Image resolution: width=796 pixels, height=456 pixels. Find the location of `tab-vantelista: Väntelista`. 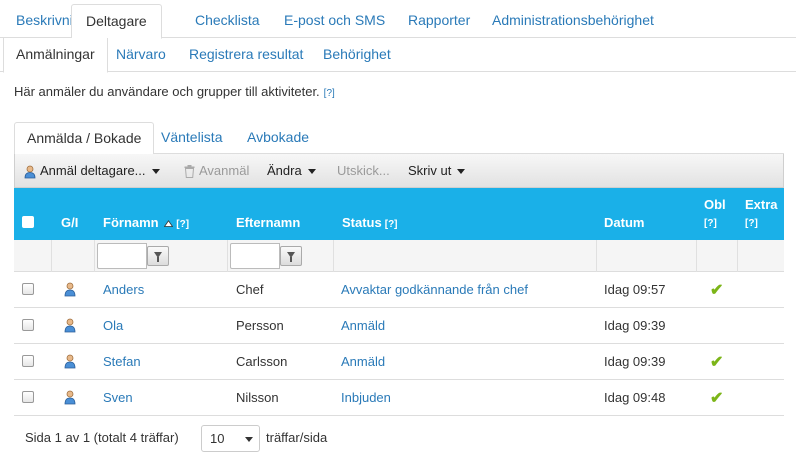

tab-vantelista: Väntelista is located at coordinates (191, 138).